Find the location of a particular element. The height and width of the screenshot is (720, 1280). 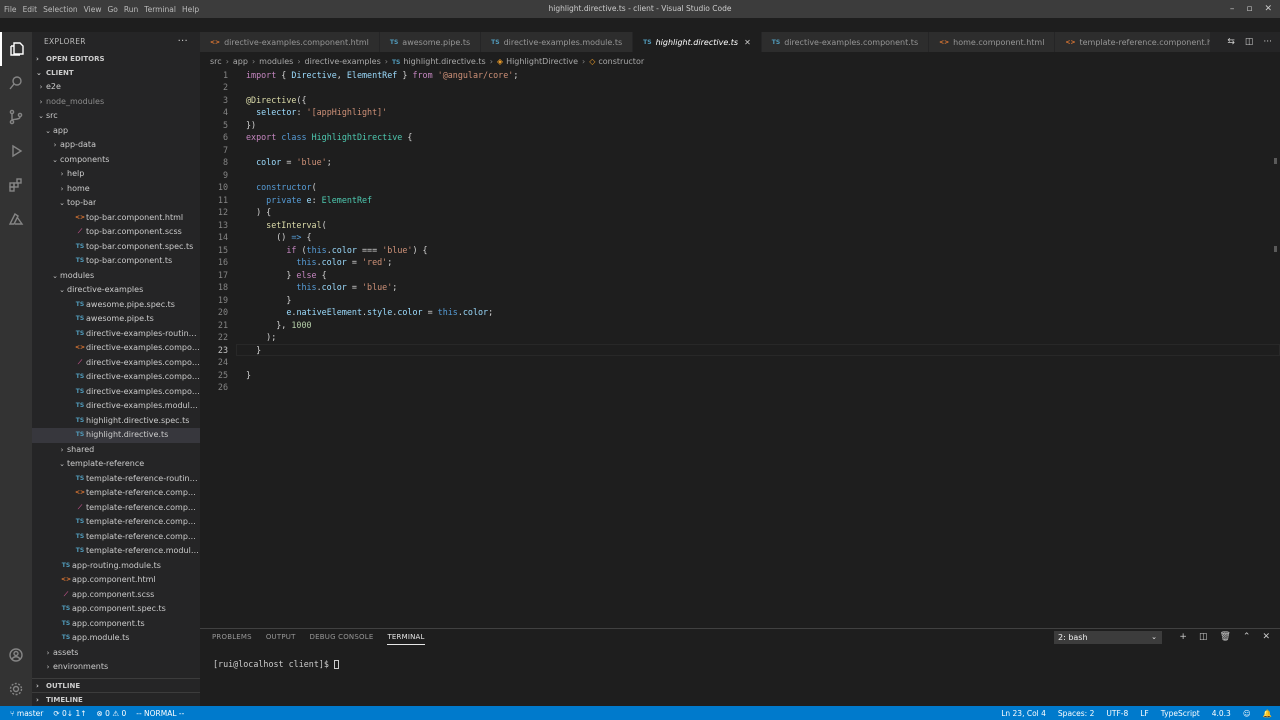

file-item: <> app.component.html is located at coordinates (116, 580).